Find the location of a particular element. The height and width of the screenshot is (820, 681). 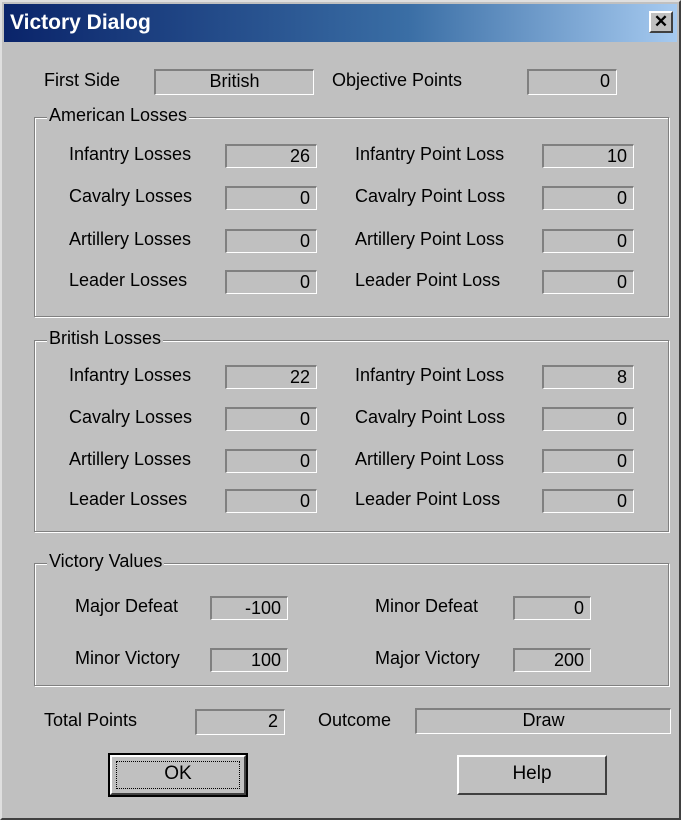

american-leader-point-loss-field: 0 is located at coordinates (588, 282).